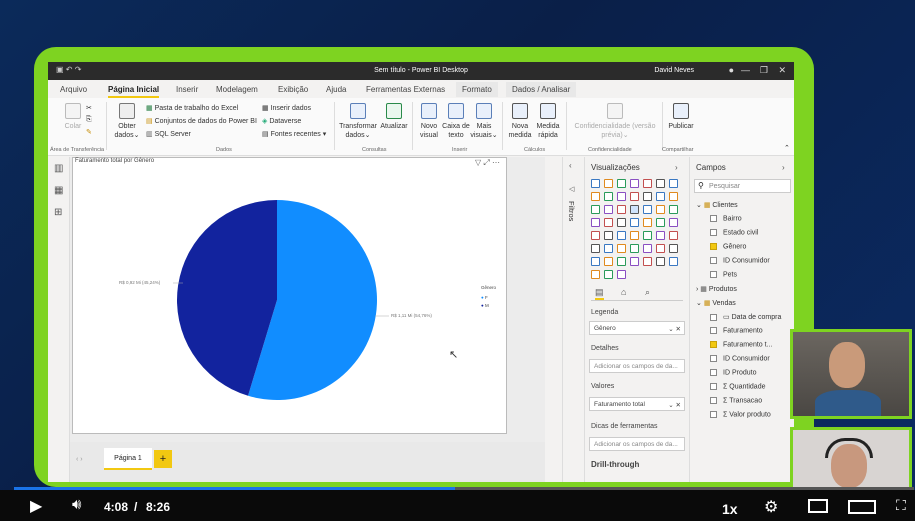 Image resolution: width=915 pixels, height=521 pixels. Describe the element at coordinates (281, 121) in the screenshot. I see `dataverse-button: ◈ Dataverse` at that location.